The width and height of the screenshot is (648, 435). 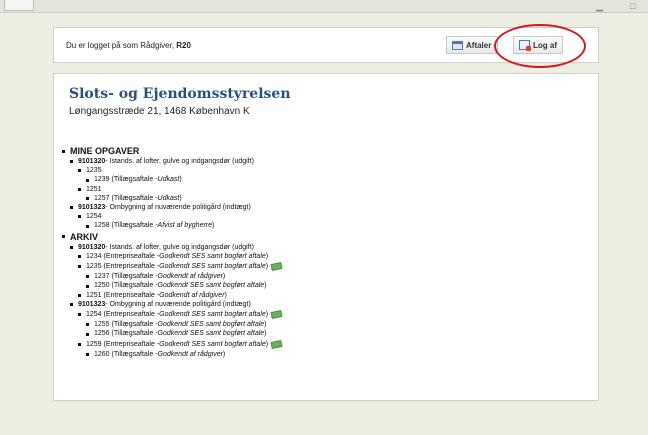 What do you see at coordinates (322, 198) in the screenshot?
I see `agreement-row: 1257 (Tillægsaftale - Udkast)` at bounding box center [322, 198].